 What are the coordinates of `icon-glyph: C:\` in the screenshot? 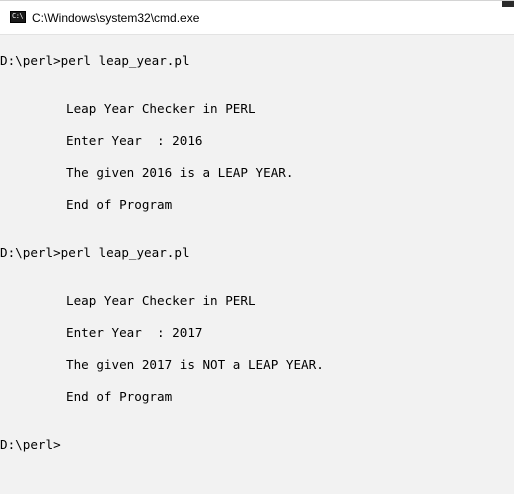 It's located at (18, 16).